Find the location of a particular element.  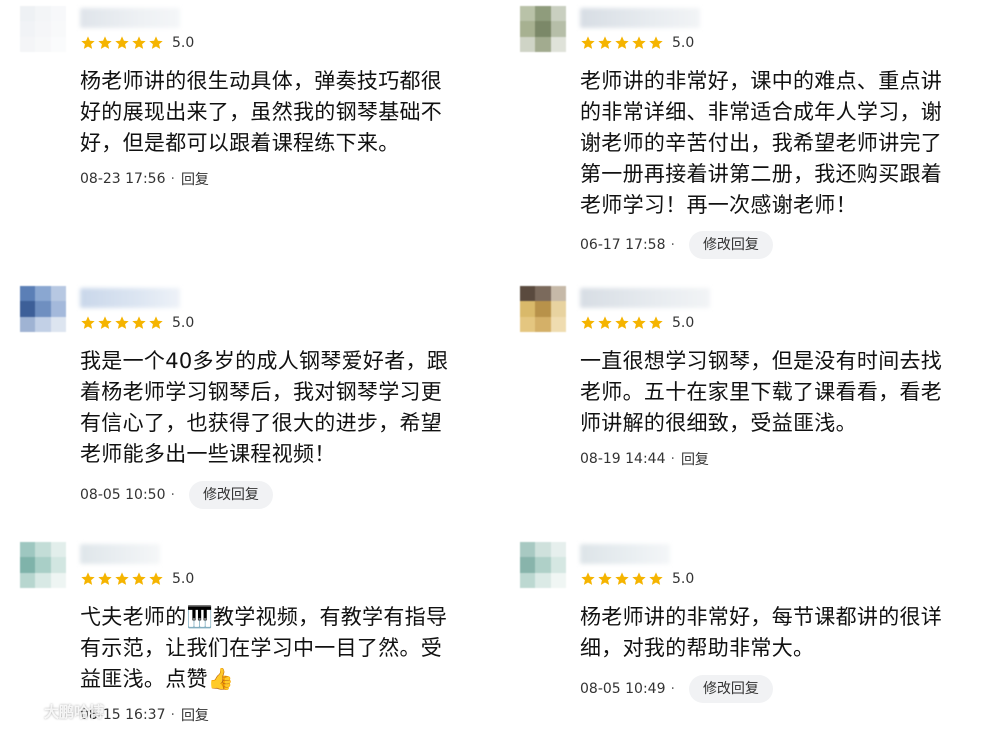

review-text: 杨老师讲的非常好，每节课都讲的很详 细，对我的帮助非常大。 is located at coordinates (761, 632).